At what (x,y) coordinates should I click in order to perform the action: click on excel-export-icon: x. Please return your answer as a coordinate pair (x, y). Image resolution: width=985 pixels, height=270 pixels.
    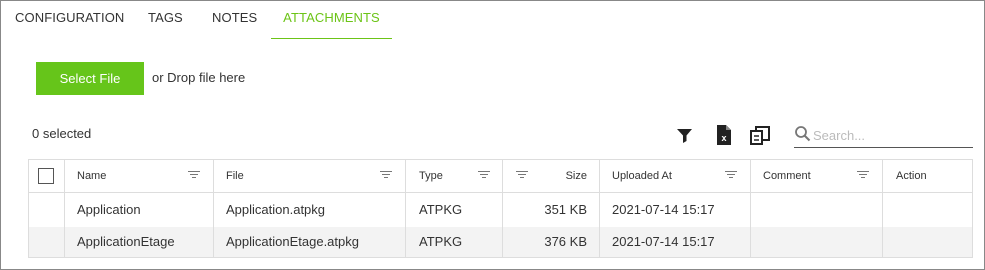
    Looking at the image, I should click on (724, 135).